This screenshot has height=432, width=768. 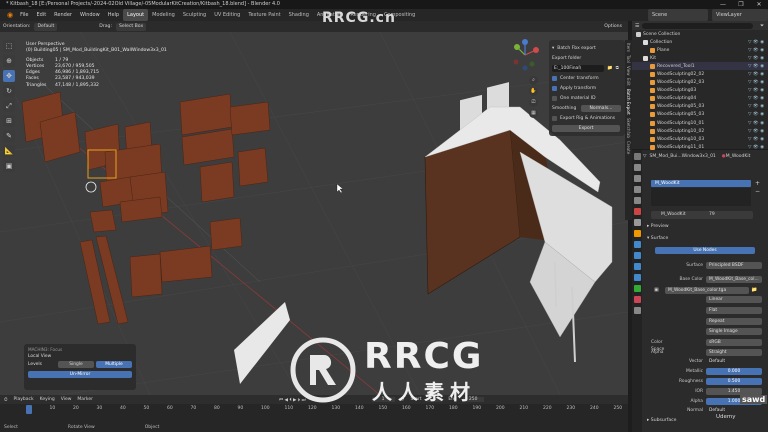 What do you see at coordinates (637, 211) in the screenshot?
I see `world-tab-icon` at bounding box center [637, 211].